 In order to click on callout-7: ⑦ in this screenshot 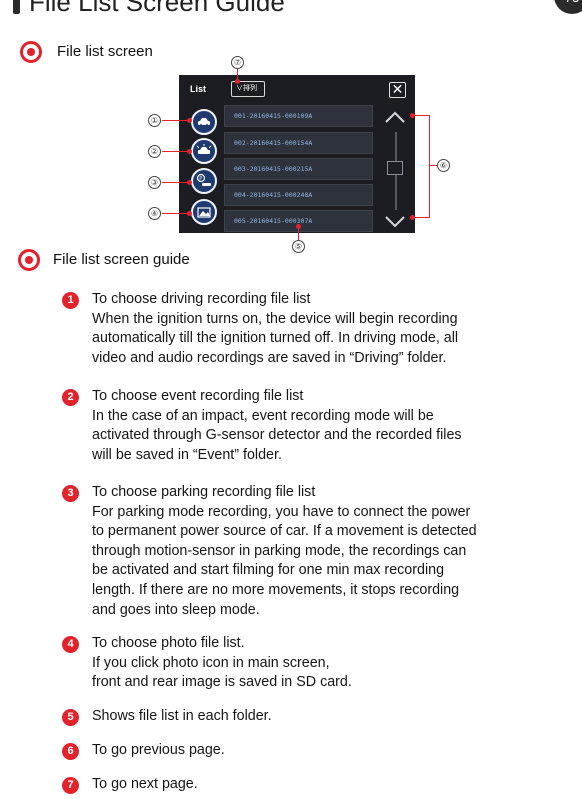, I will do `click(237, 62)`.